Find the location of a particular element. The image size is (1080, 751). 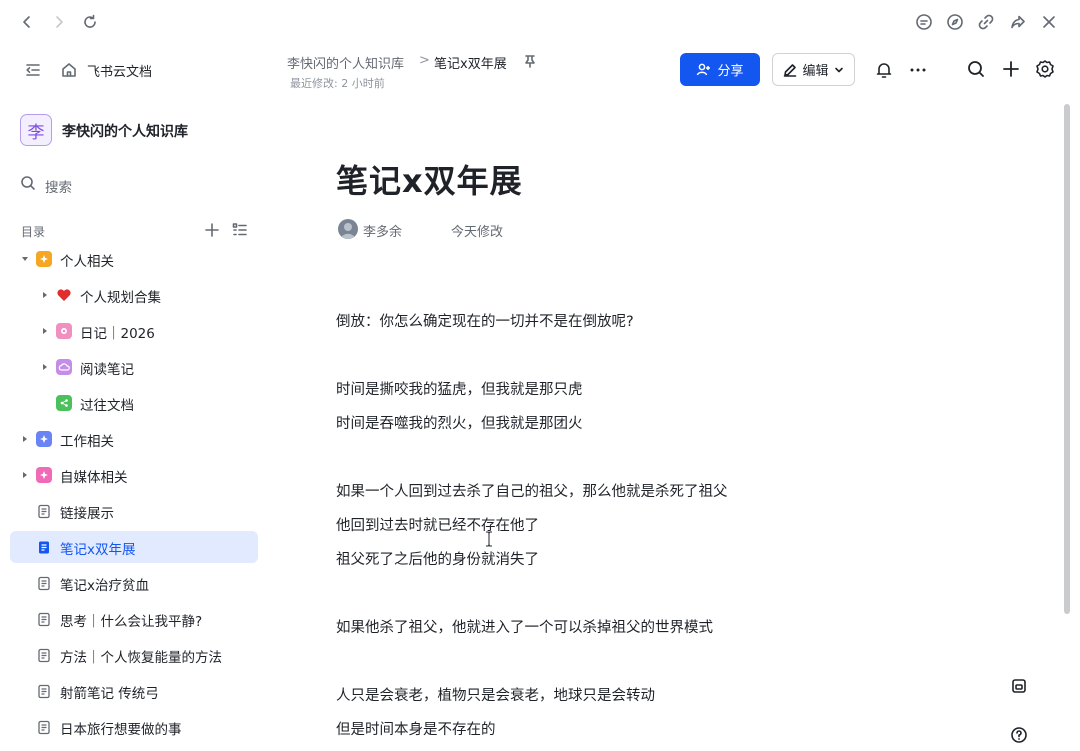

forward-icon is located at coordinates (59, 22).